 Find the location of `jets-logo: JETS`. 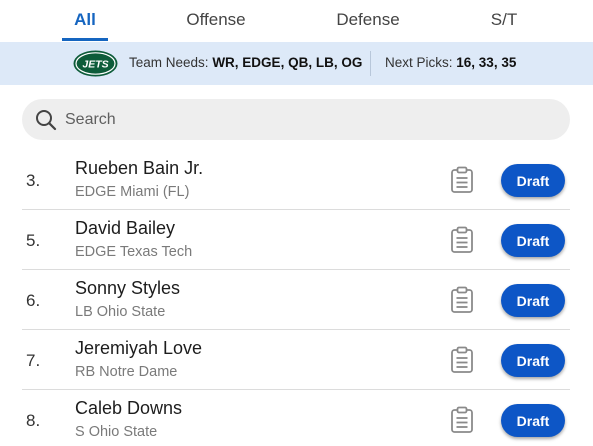

jets-logo: JETS is located at coordinates (95, 63).